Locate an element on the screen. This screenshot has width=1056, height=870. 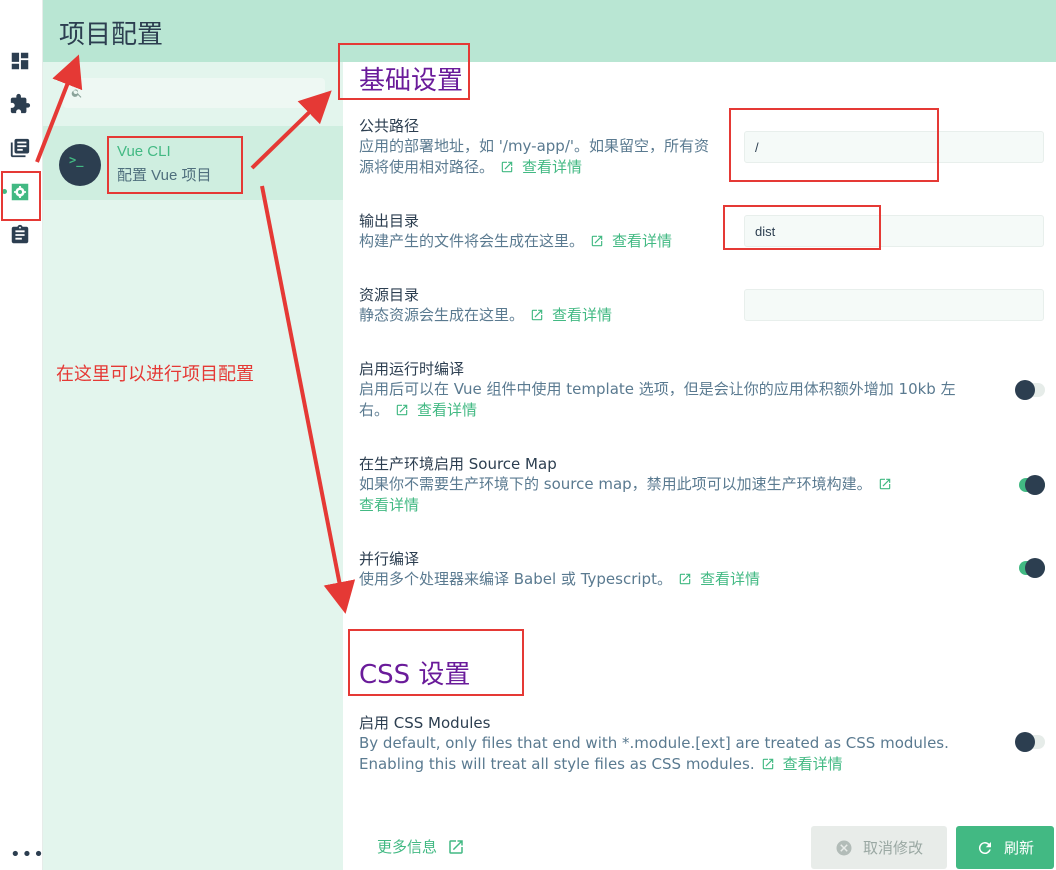
search-box is located at coordinates (194, 93).